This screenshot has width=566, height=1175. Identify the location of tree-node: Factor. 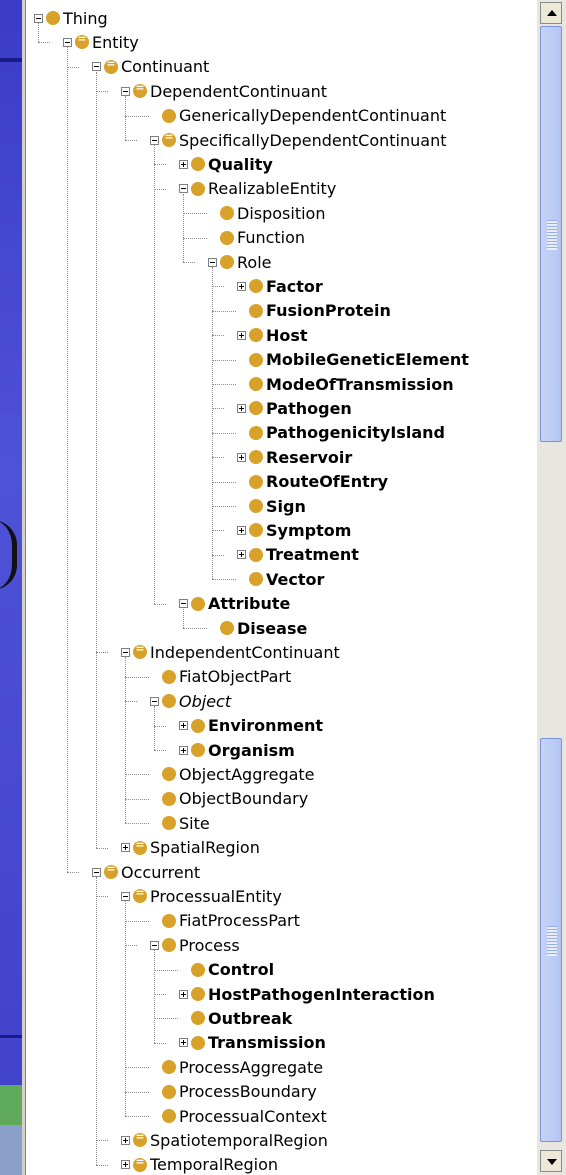
(280, 286).